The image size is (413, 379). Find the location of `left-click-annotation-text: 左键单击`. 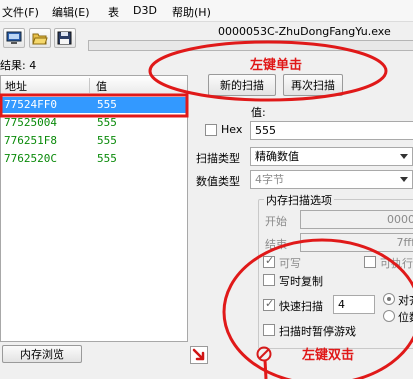

left-click-annotation-text: 左键单击 is located at coordinates (276, 65).